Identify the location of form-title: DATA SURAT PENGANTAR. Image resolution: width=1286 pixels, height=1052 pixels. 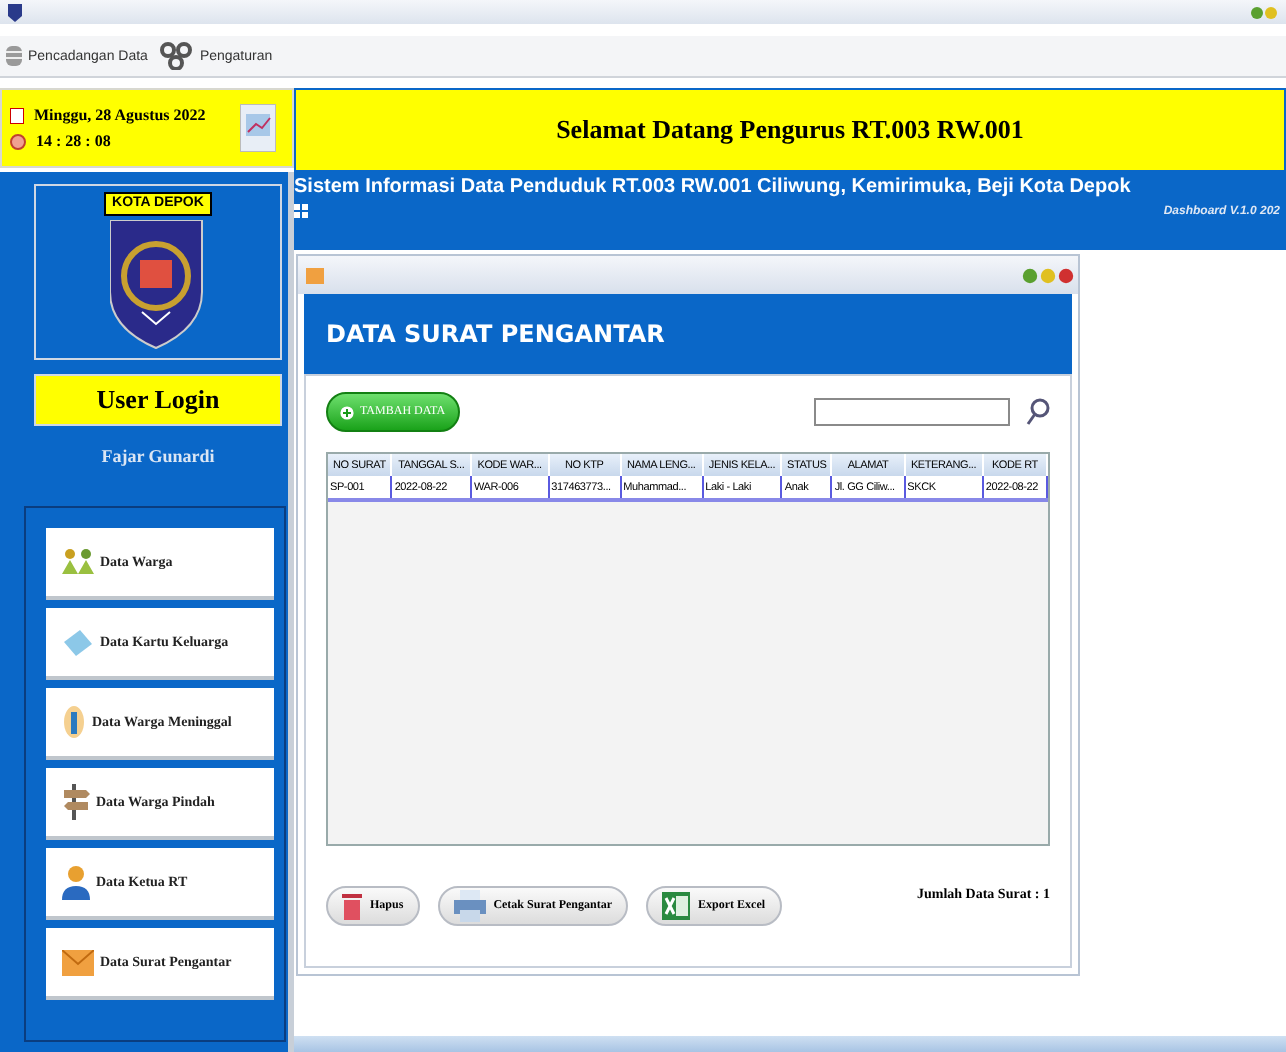
(495, 334).